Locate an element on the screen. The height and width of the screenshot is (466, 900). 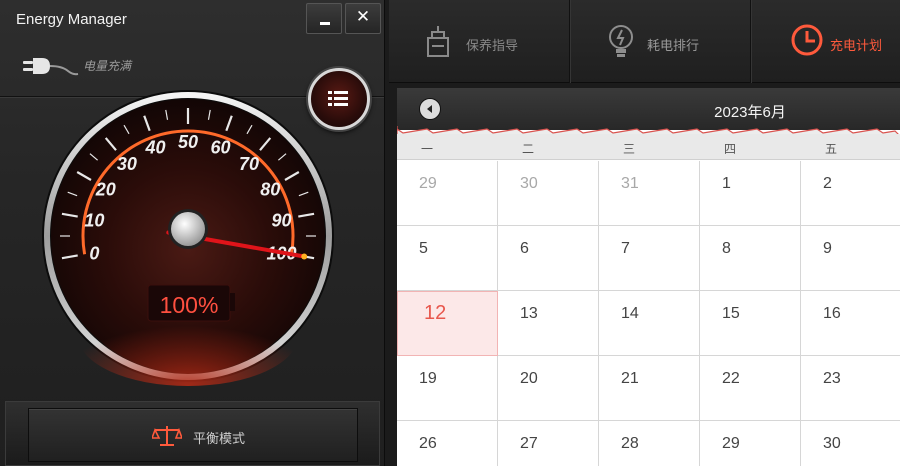
calendar-day: 15 is located at coordinates (750, 323).